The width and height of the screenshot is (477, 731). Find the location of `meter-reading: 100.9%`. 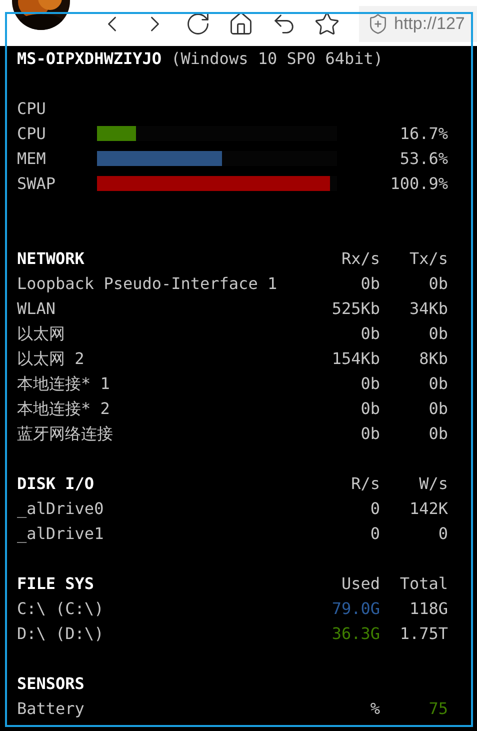

meter-reading: 100.9% is located at coordinates (418, 184).